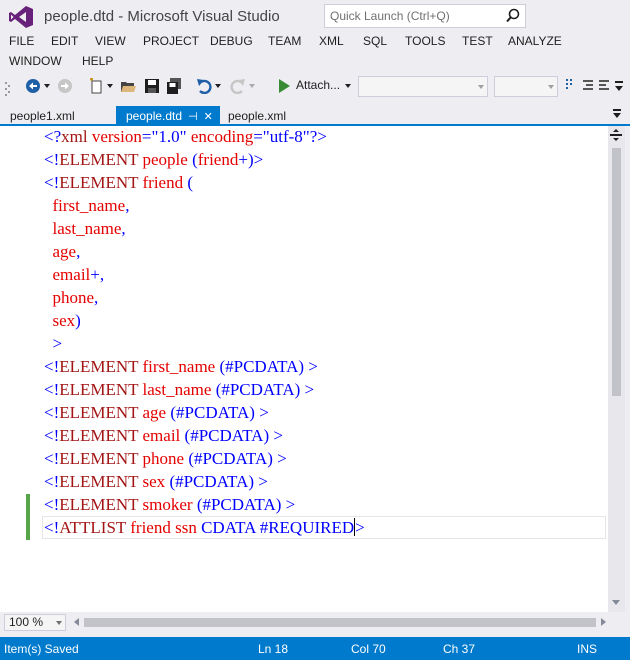 This screenshot has width=630, height=660. I want to click on menu-tools: TOOLS, so click(425, 41).